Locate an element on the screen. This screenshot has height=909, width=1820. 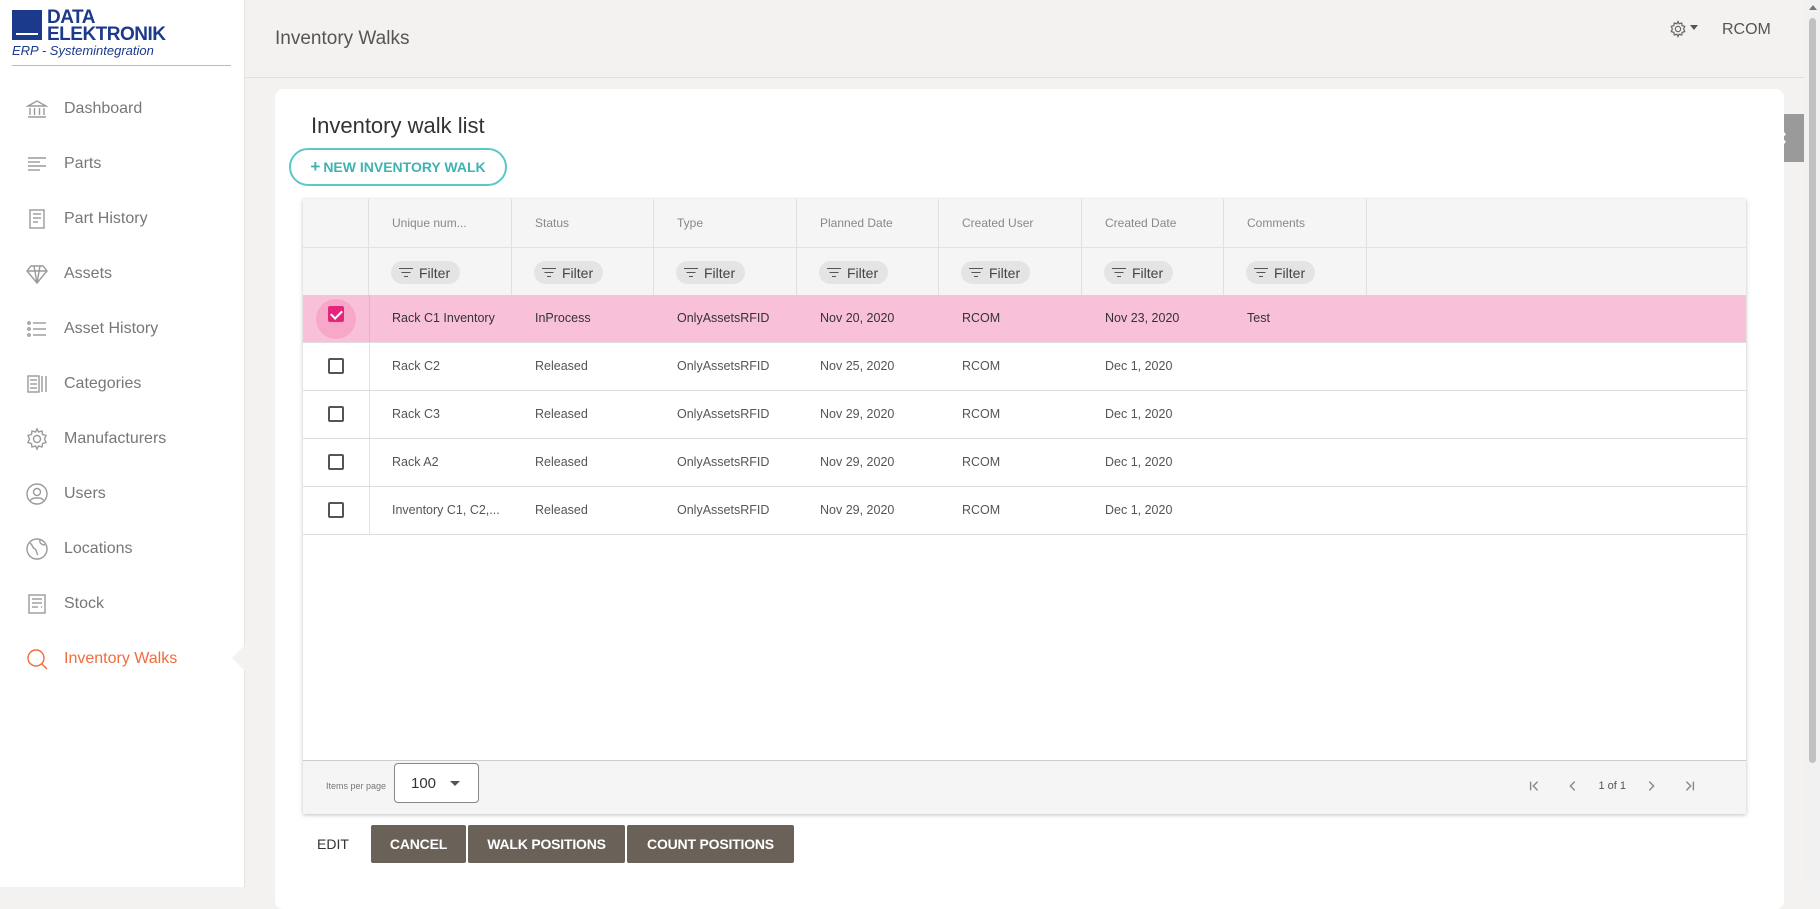
cell-comments is located at coordinates (1312, 510).